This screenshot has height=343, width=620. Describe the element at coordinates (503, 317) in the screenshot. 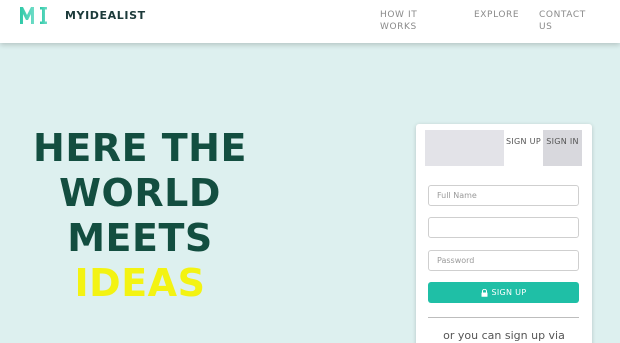

I see `divider` at that location.